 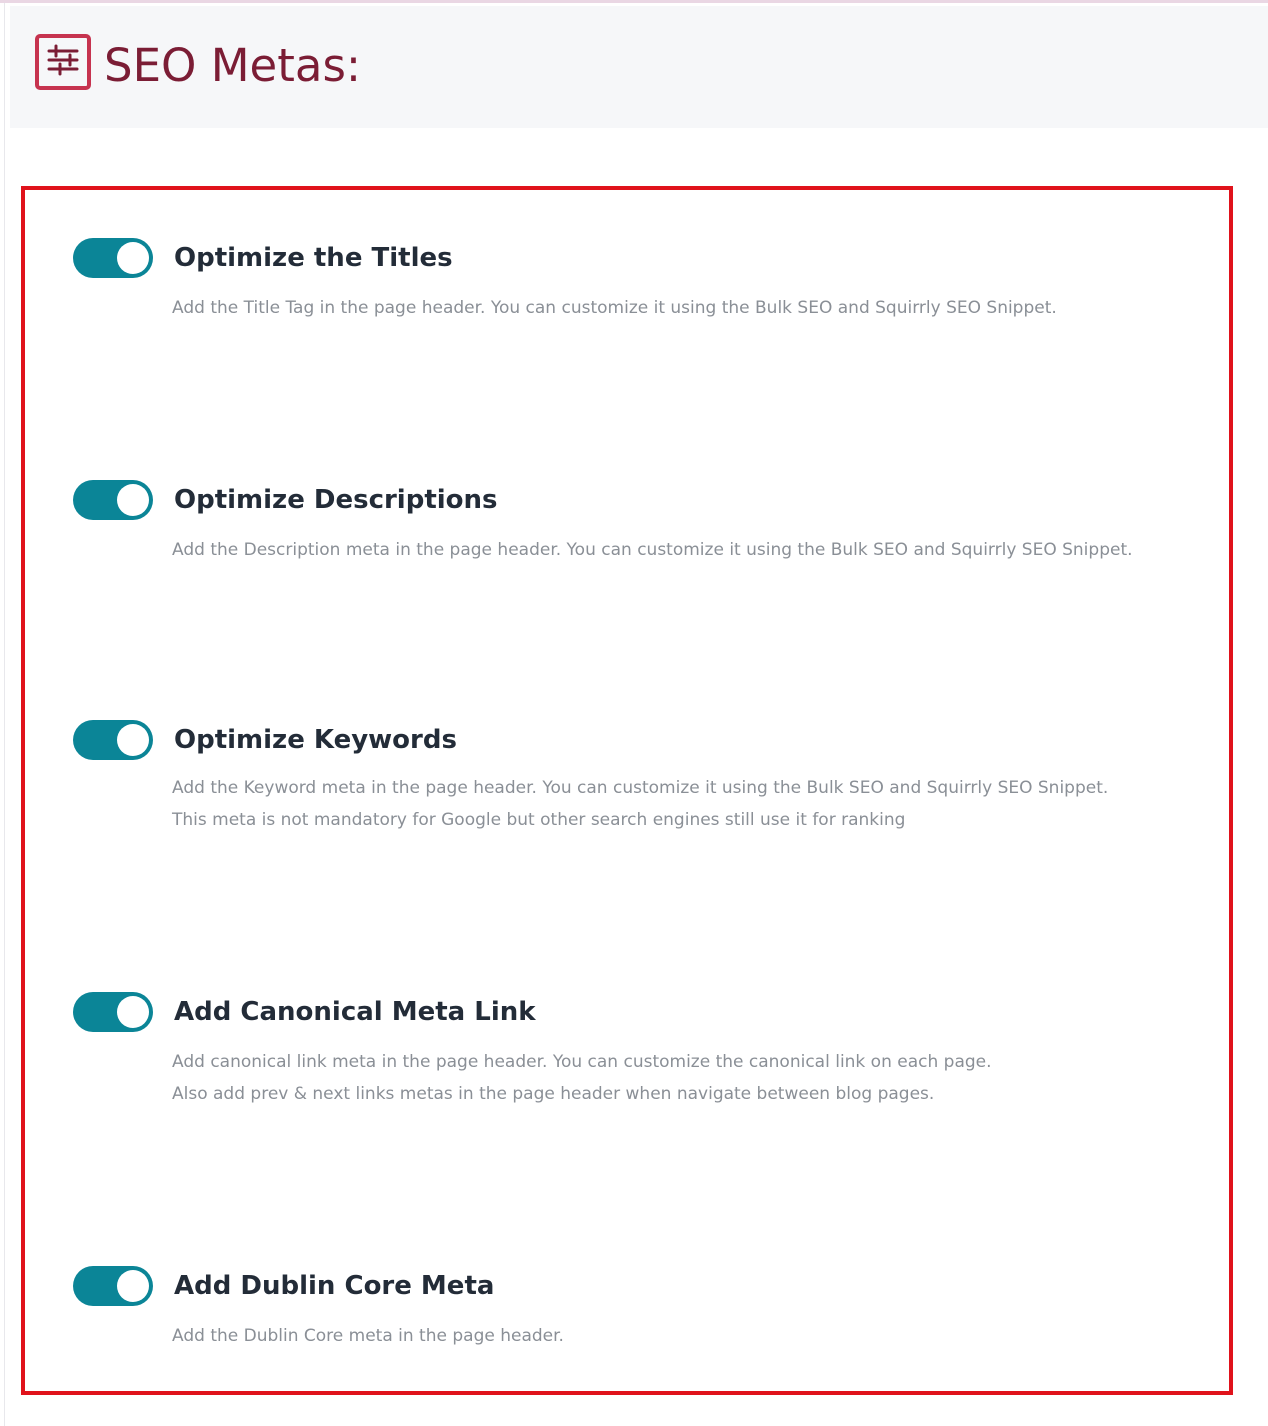 I want to click on toggle-optimize-keywords, so click(x=113, y=740).